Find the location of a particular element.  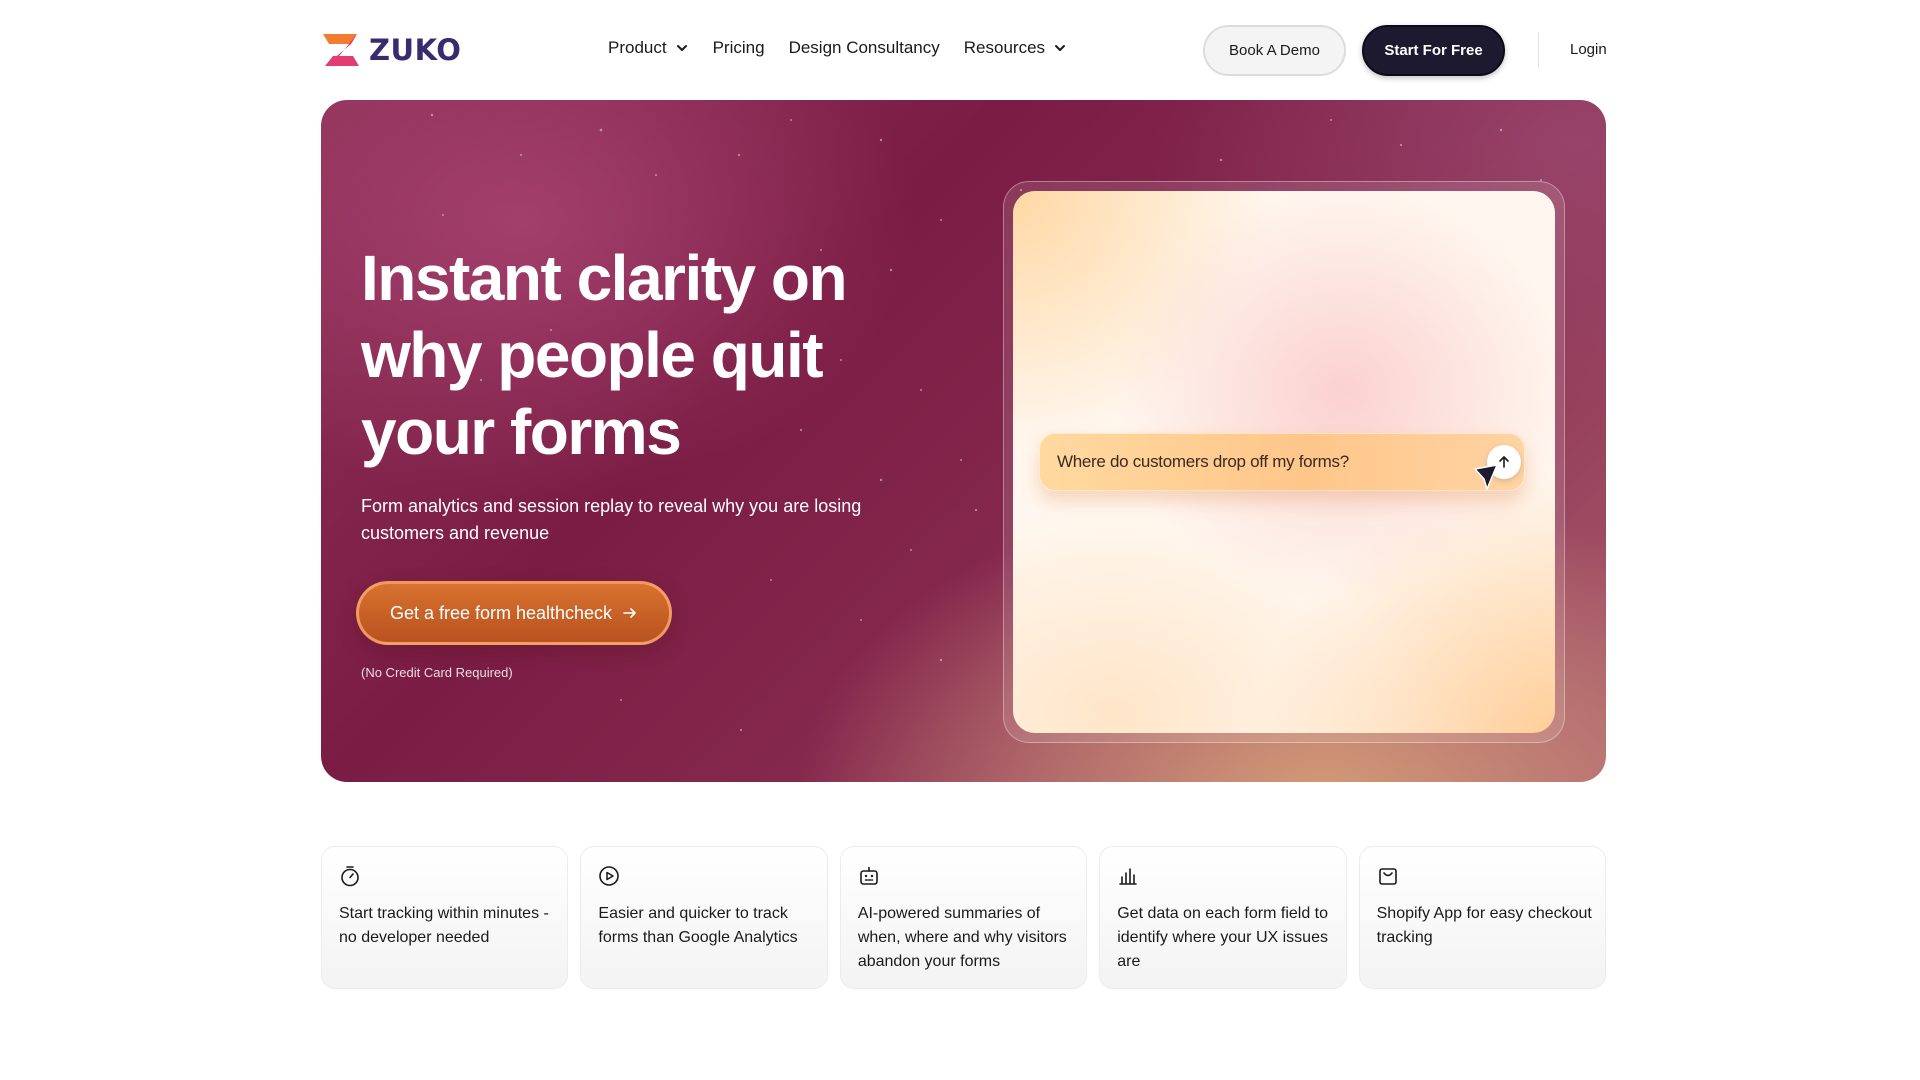

bar-chart-icon is located at coordinates (1128, 876).